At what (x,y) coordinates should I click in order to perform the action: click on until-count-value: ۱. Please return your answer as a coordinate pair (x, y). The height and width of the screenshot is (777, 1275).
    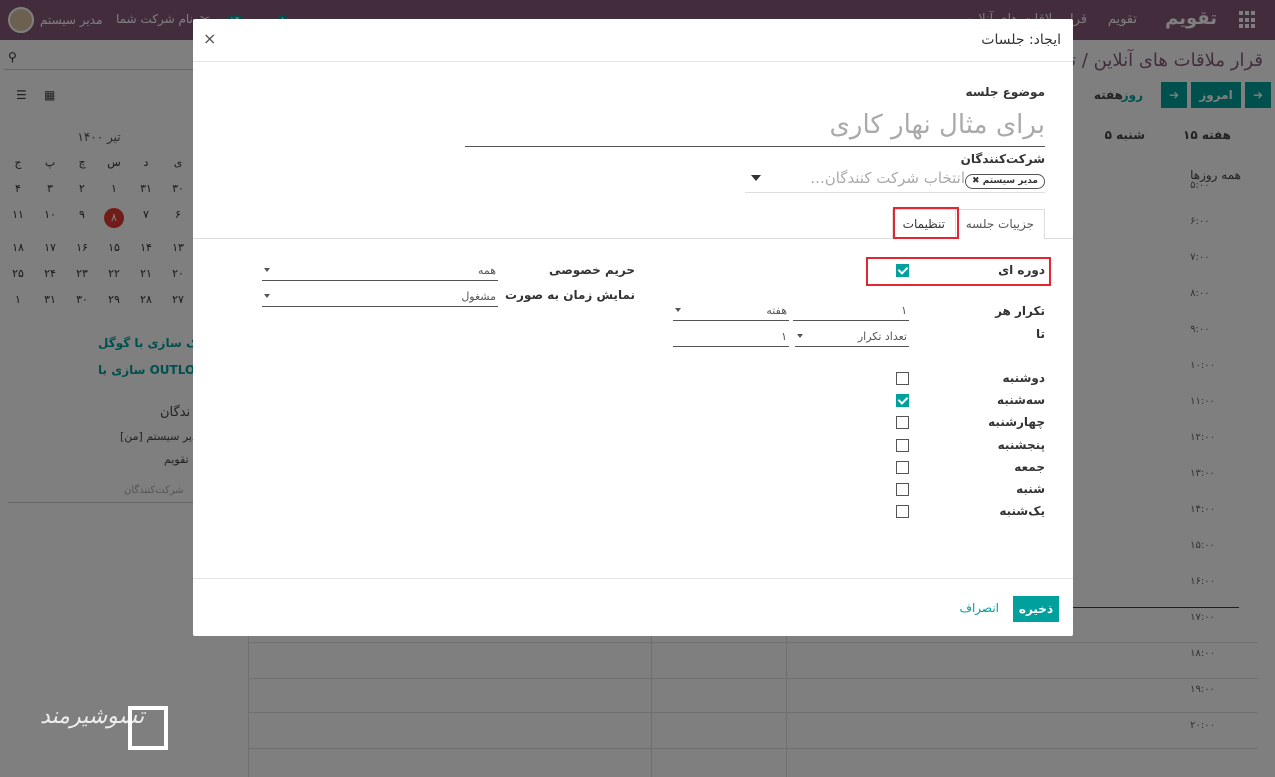
    Looking at the image, I should click on (784, 336).